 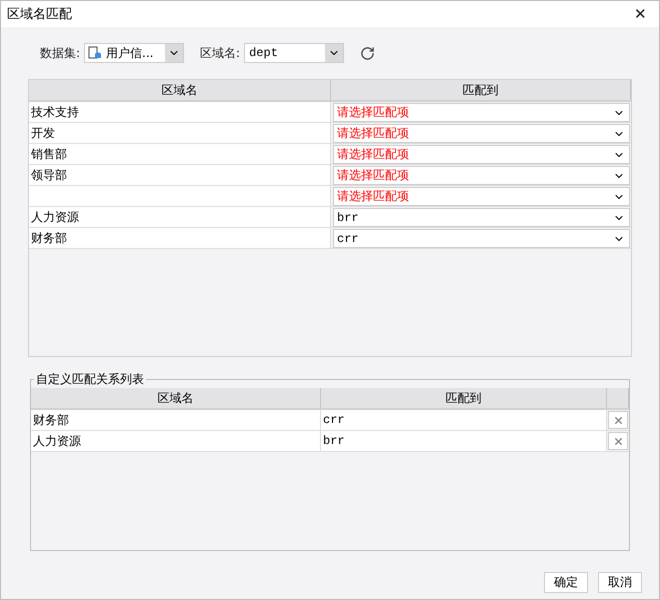 What do you see at coordinates (464, 420) in the screenshot?
I see `table-cell: crr` at bounding box center [464, 420].